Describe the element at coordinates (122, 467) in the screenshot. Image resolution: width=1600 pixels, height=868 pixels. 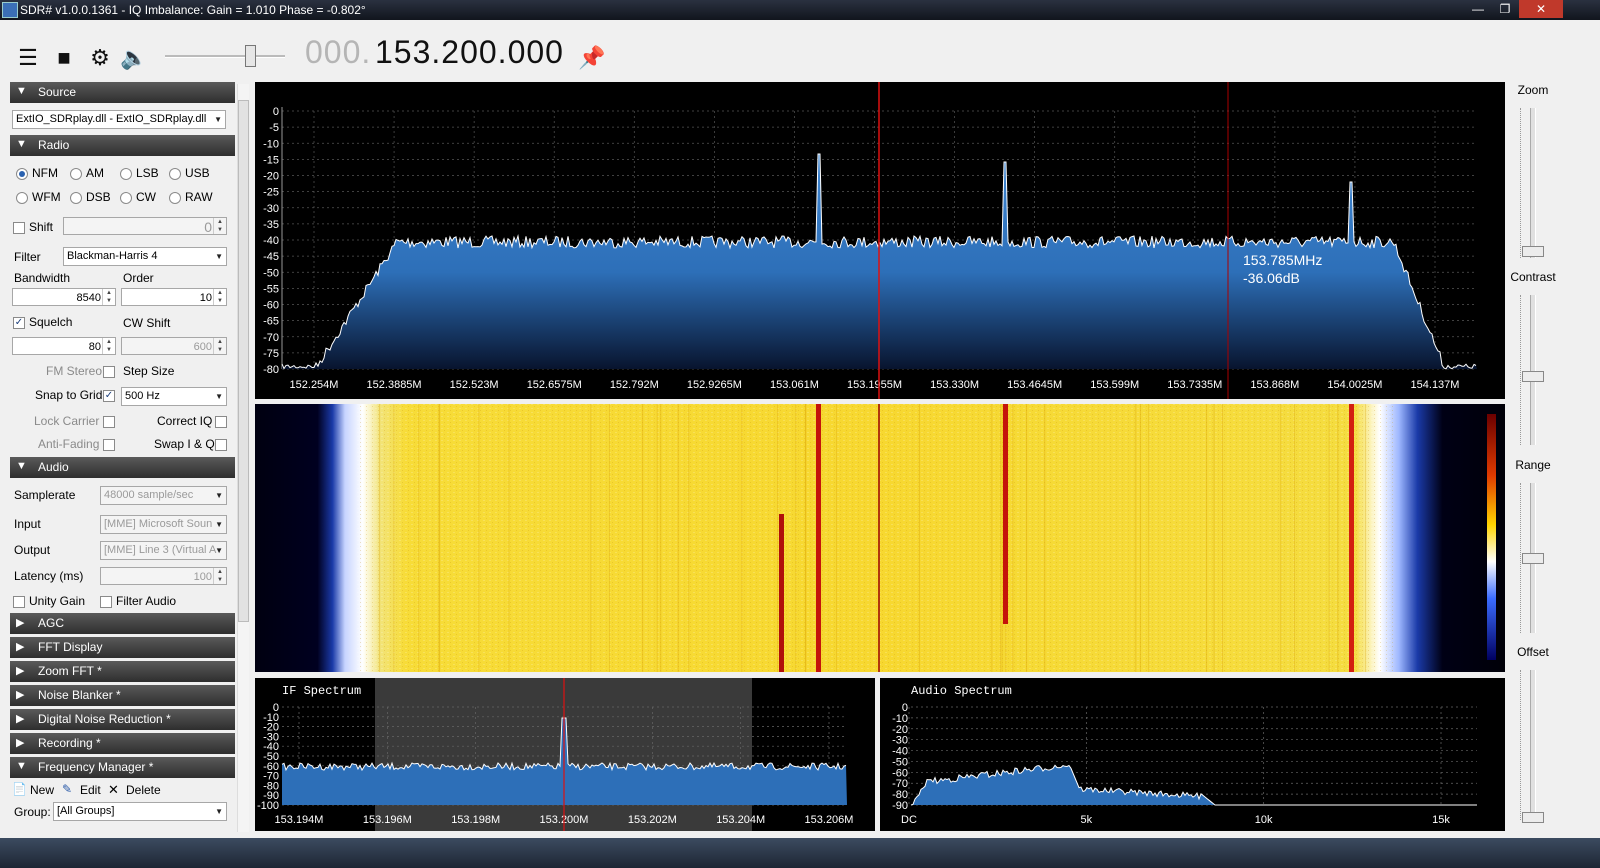
I see `section-audio: ▼ Audio` at that location.